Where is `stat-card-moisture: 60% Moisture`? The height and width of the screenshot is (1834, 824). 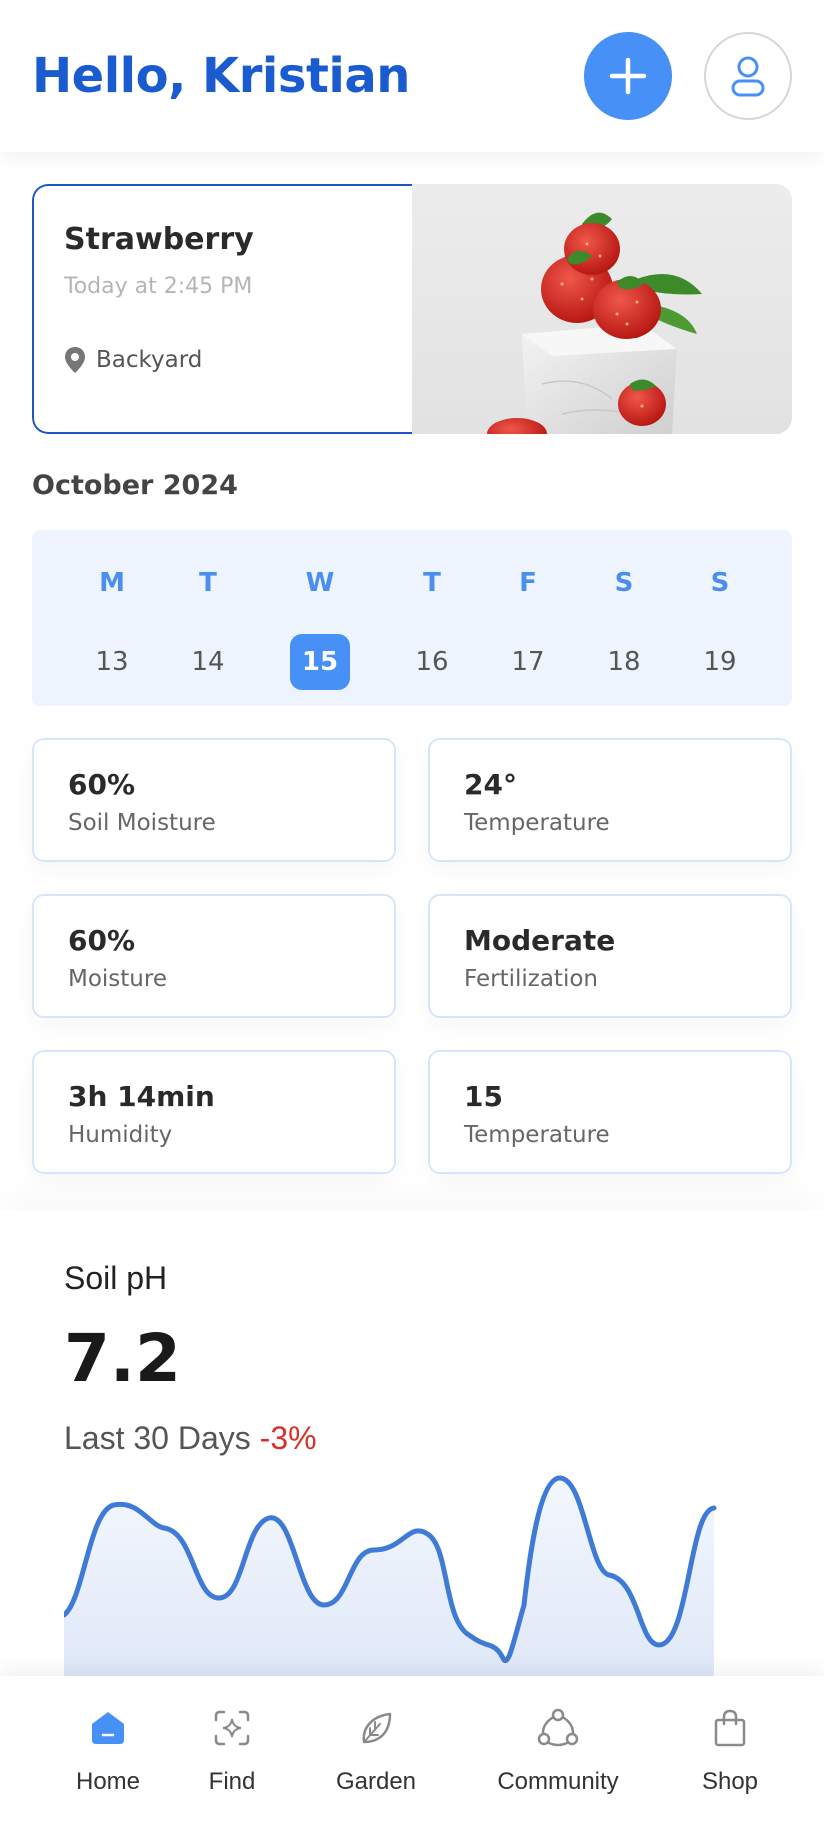
stat-card-moisture: 60% Moisture is located at coordinates (214, 956).